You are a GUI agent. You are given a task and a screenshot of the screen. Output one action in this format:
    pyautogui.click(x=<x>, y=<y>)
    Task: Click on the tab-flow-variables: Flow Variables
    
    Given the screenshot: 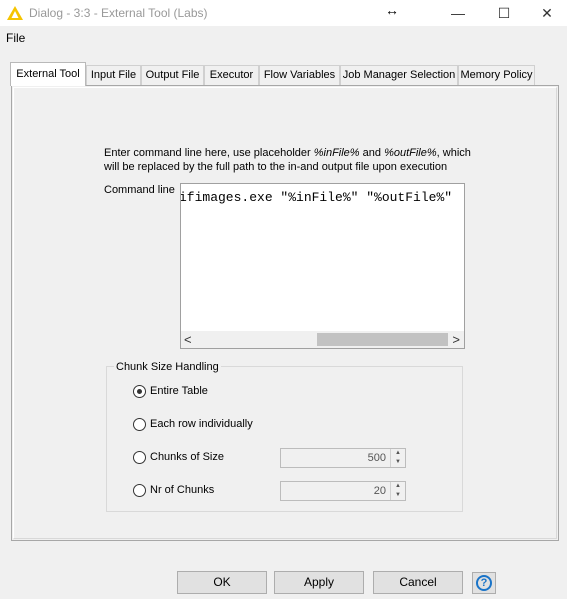 What is the action you would take?
    pyautogui.click(x=299, y=75)
    